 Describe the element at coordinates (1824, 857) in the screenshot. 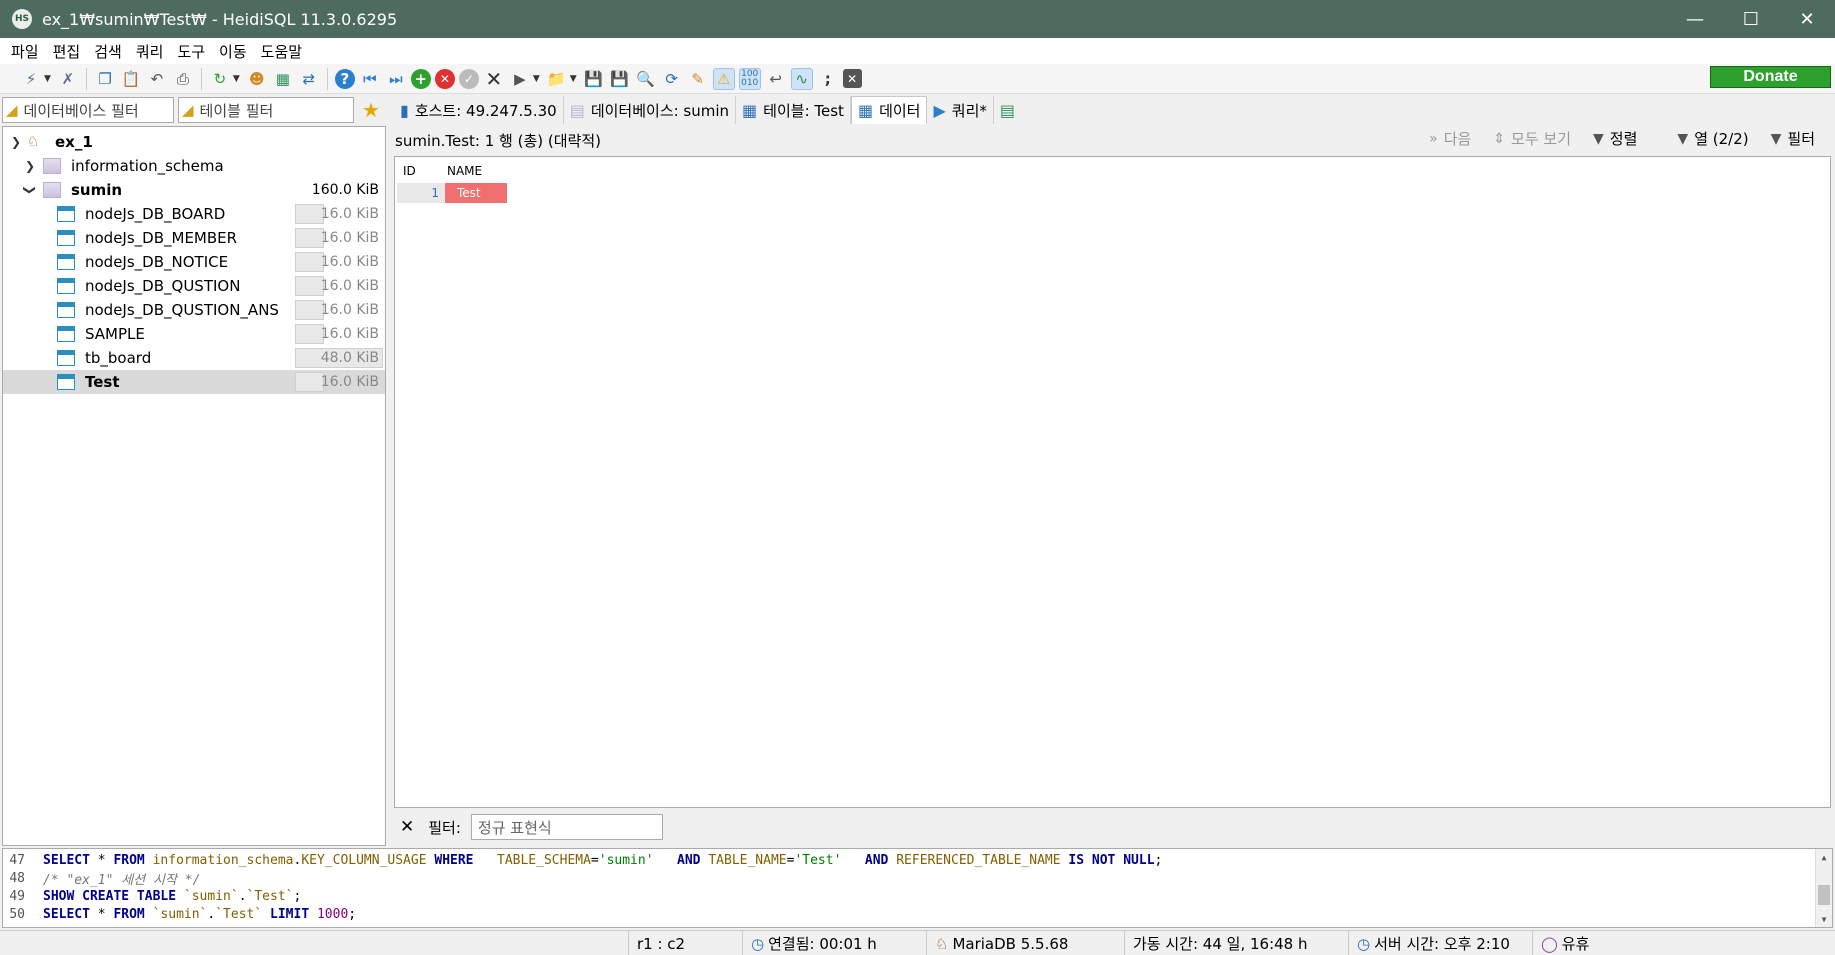

I see `scroll-up-icon: ▲` at that location.